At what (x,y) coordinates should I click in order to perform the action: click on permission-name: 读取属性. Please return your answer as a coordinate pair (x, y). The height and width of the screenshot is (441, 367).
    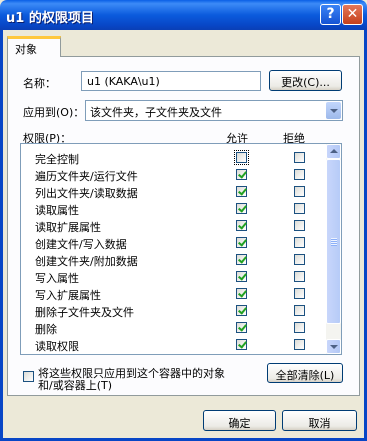
    Looking at the image, I should click on (57, 210).